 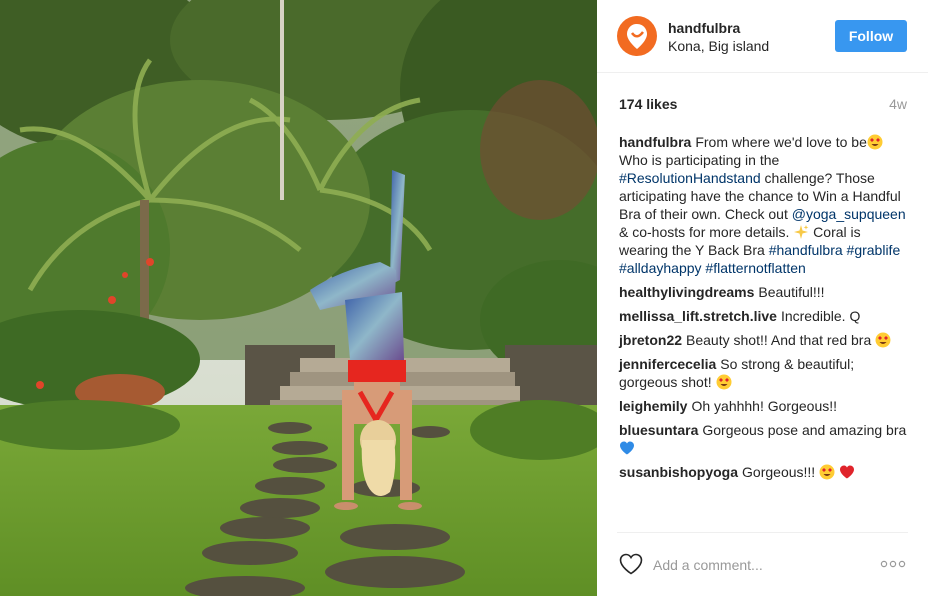 What do you see at coordinates (706, 232) in the screenshot?
I see `caption-text: & co-hosts for more details.` at bounding box center [706, 232].